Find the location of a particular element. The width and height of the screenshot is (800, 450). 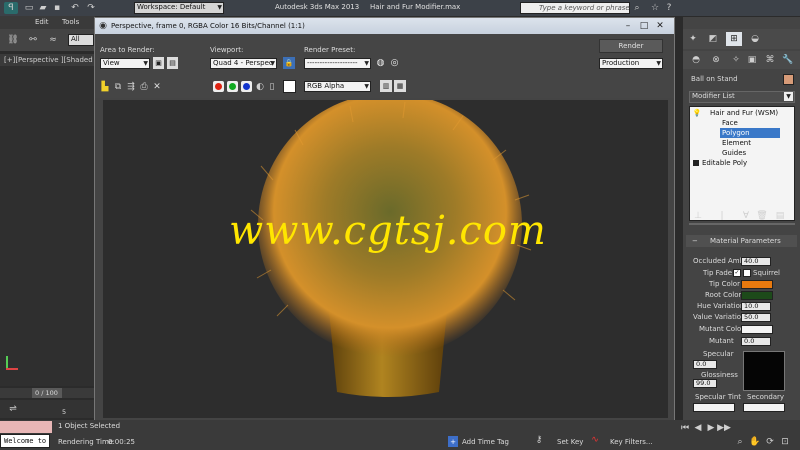

app-logo-icon: ꟼ is located at coordinates (11, 8).